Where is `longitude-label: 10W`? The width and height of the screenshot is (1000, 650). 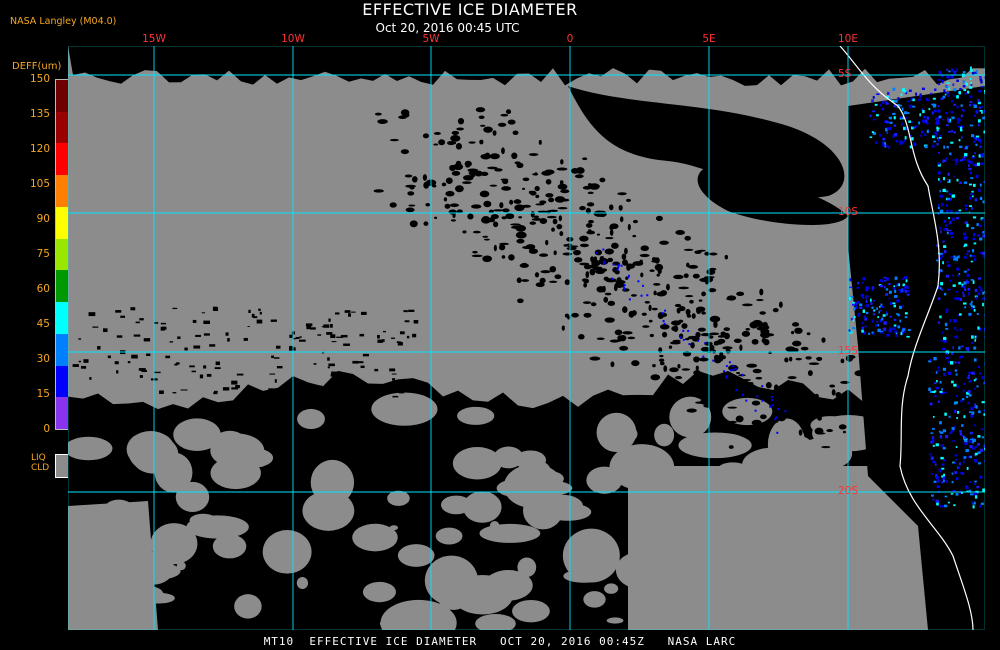
longitude-label: 10W is located at coordinates (293, 39).